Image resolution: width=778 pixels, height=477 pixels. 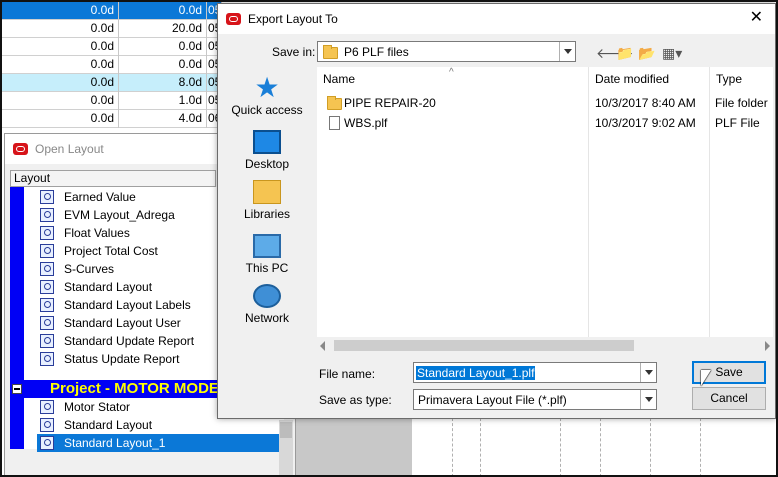 I want to click on place-network: Network, so click(x=267, y=304).